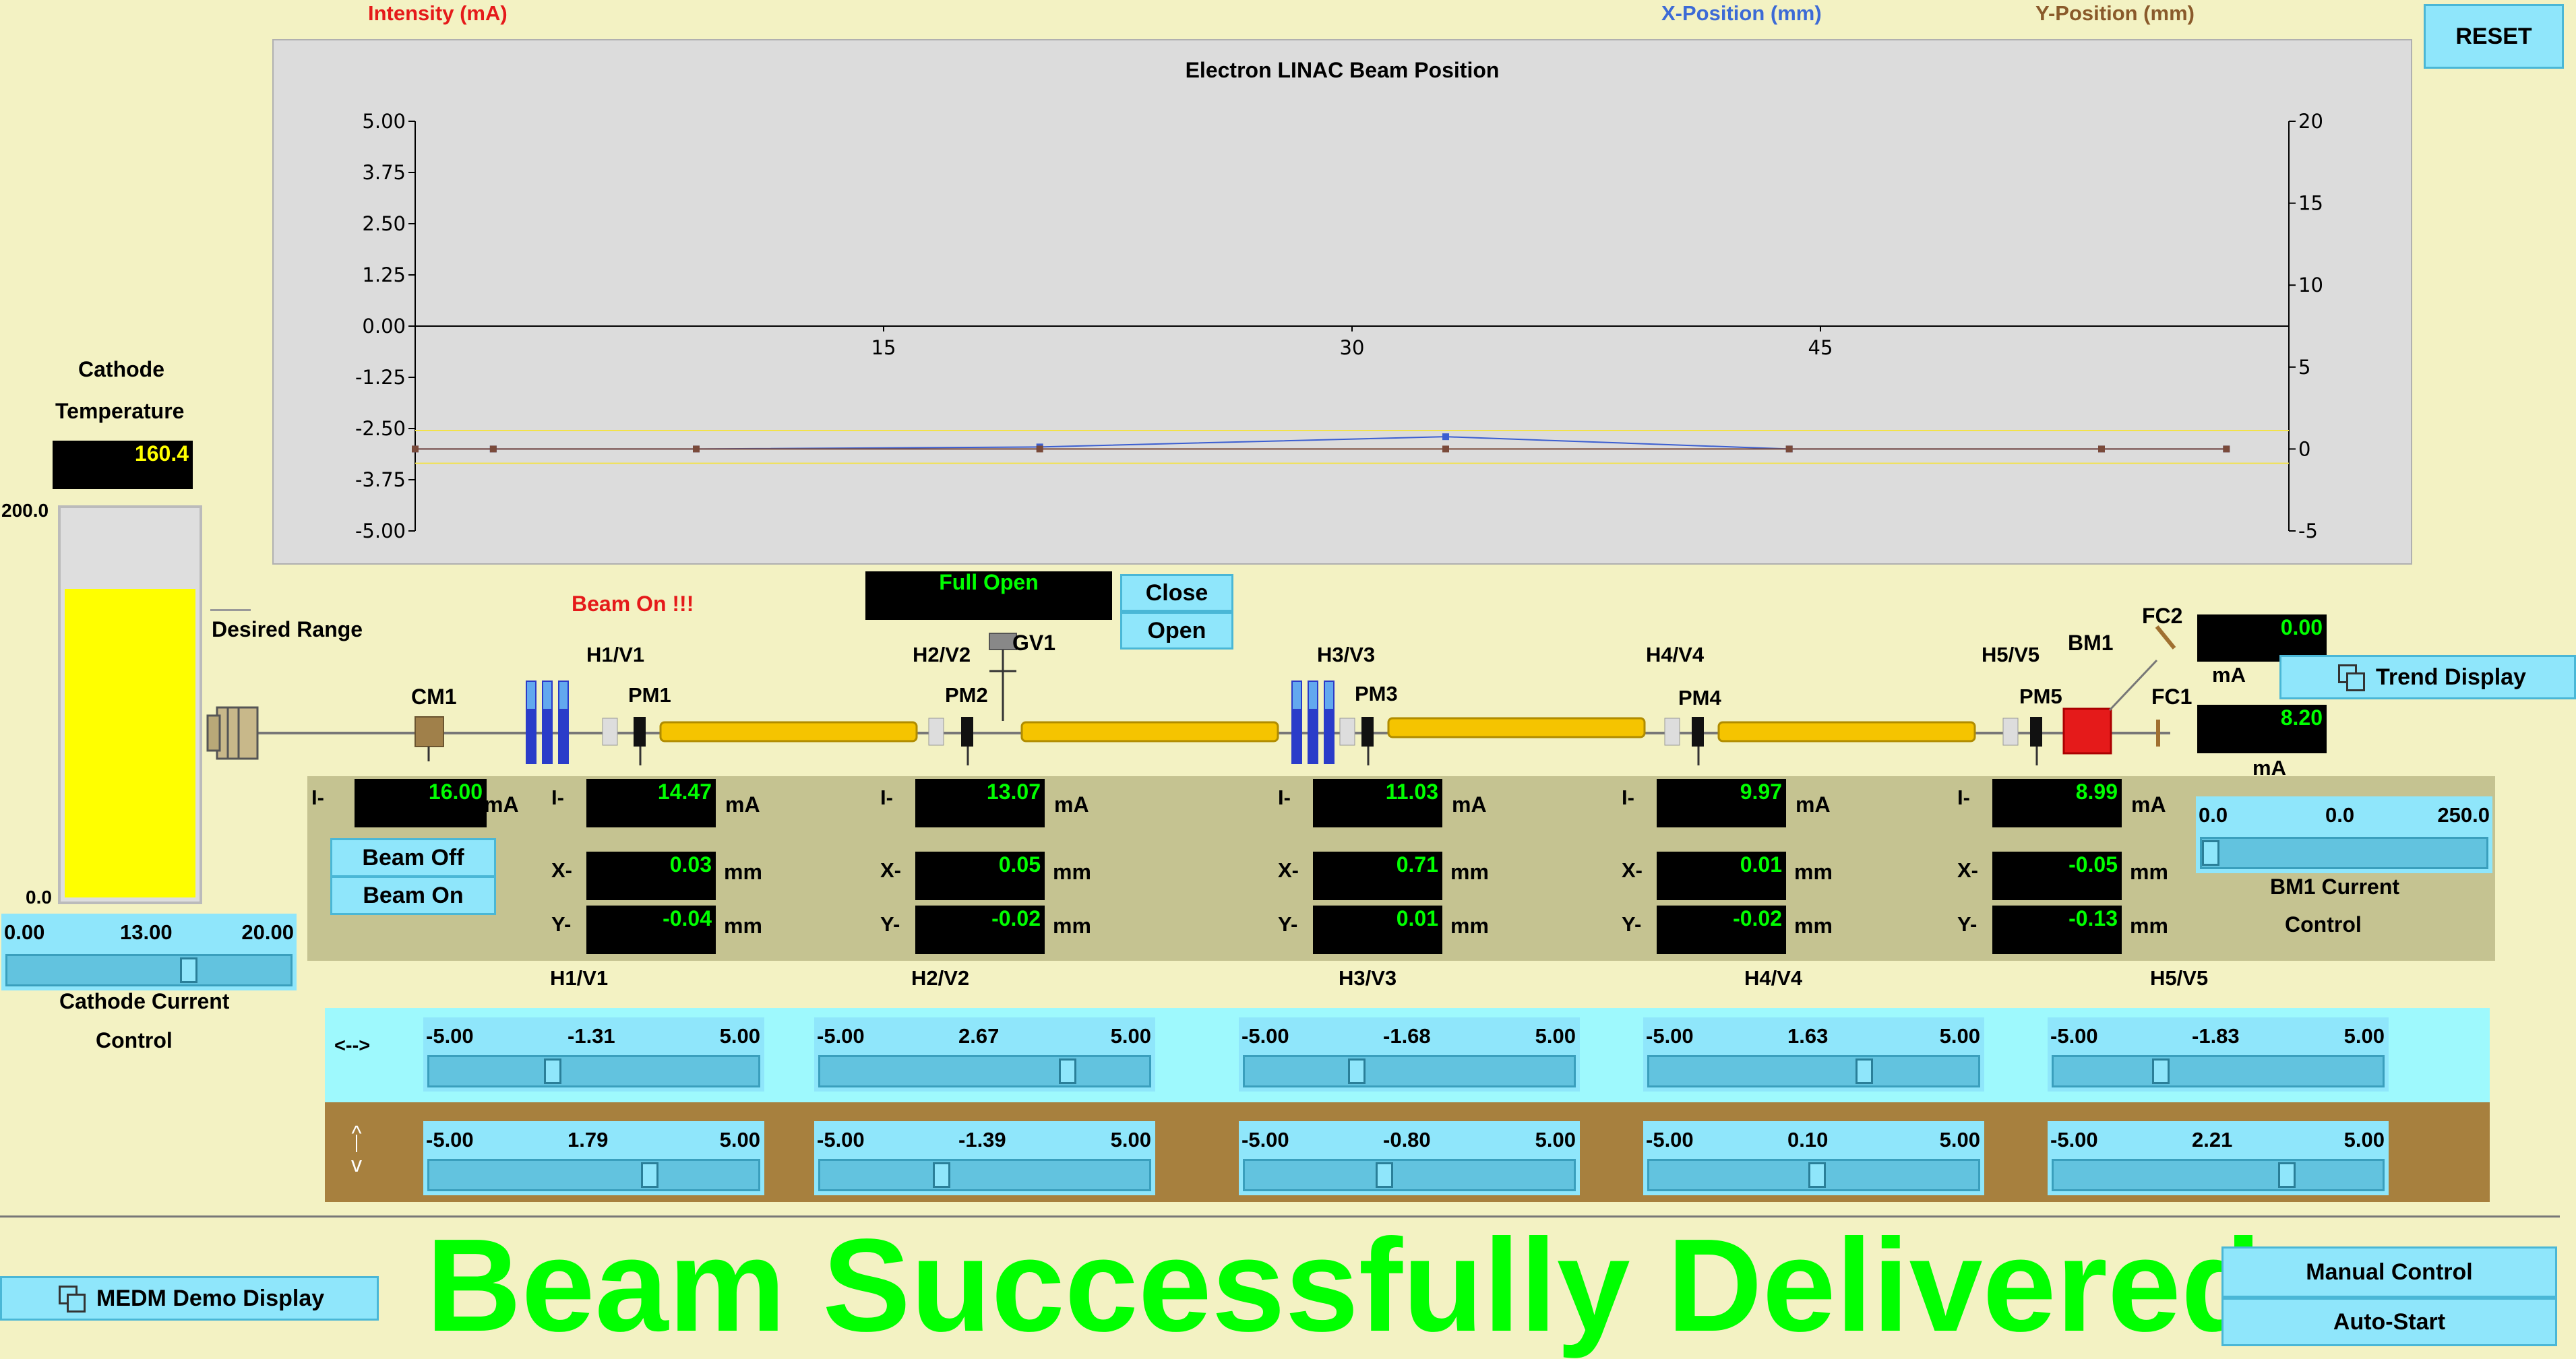  Describe the element at coordinates (380, 479) in the screenshot. I see `y-left-tick-label: -3.75` at that location.